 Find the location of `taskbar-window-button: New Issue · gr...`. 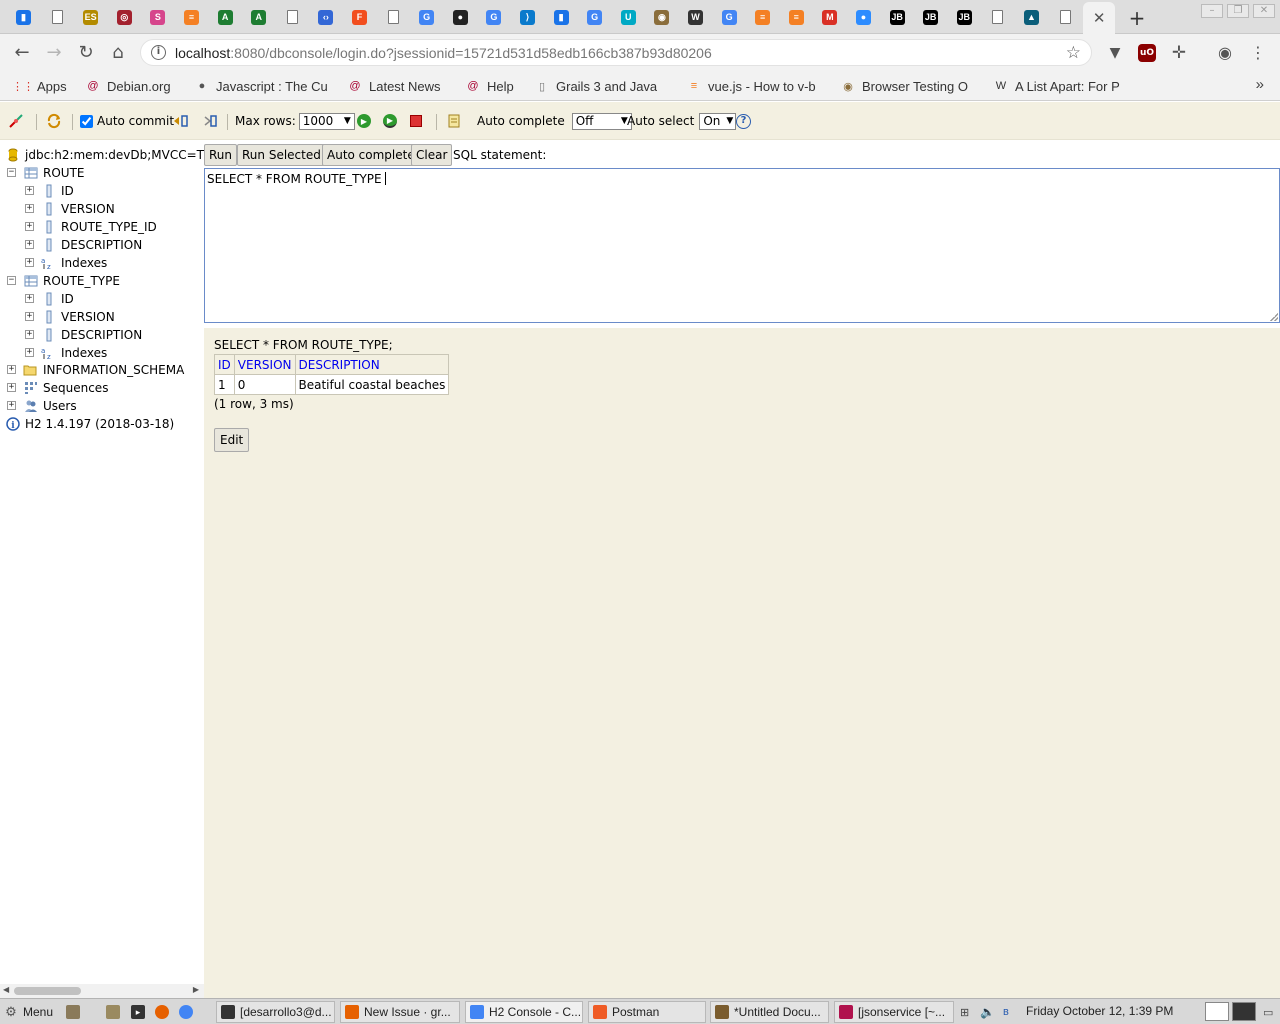

taskbar-window-button: New Issue · gr... is located at coordinates (400, 1012).